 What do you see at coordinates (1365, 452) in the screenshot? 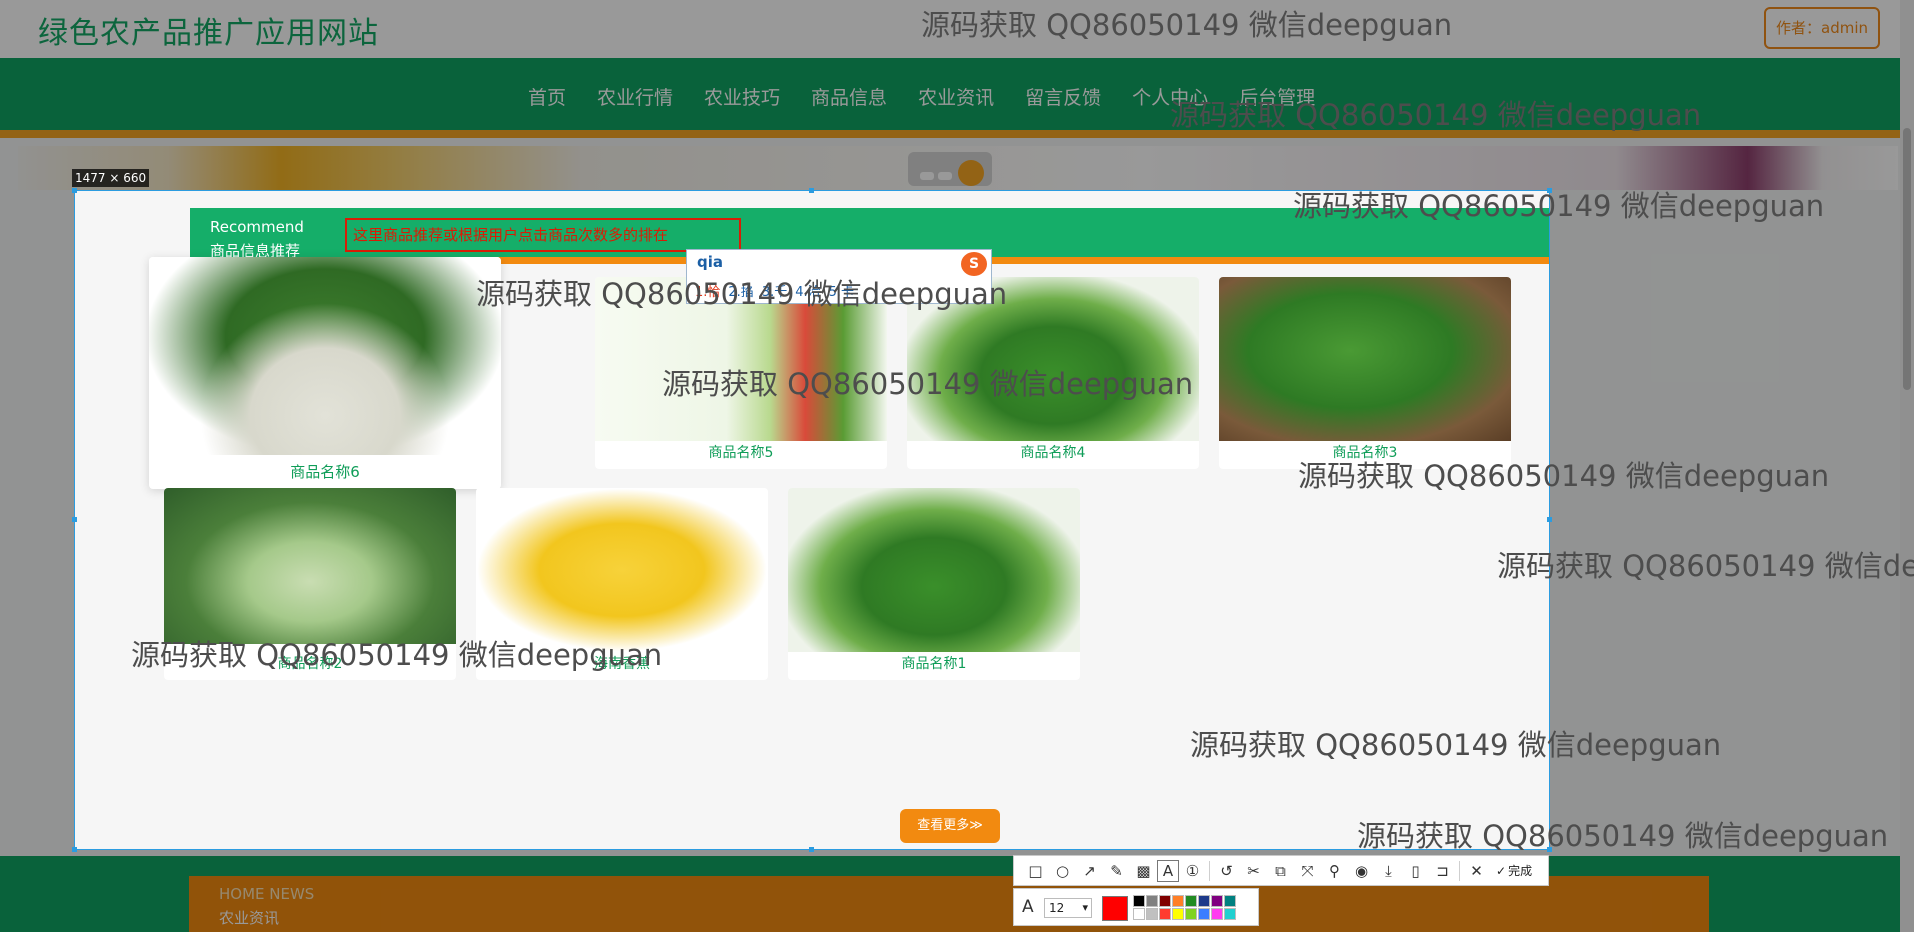
I see `product-name: 商品名称3` at bounding box center [1365, 452].